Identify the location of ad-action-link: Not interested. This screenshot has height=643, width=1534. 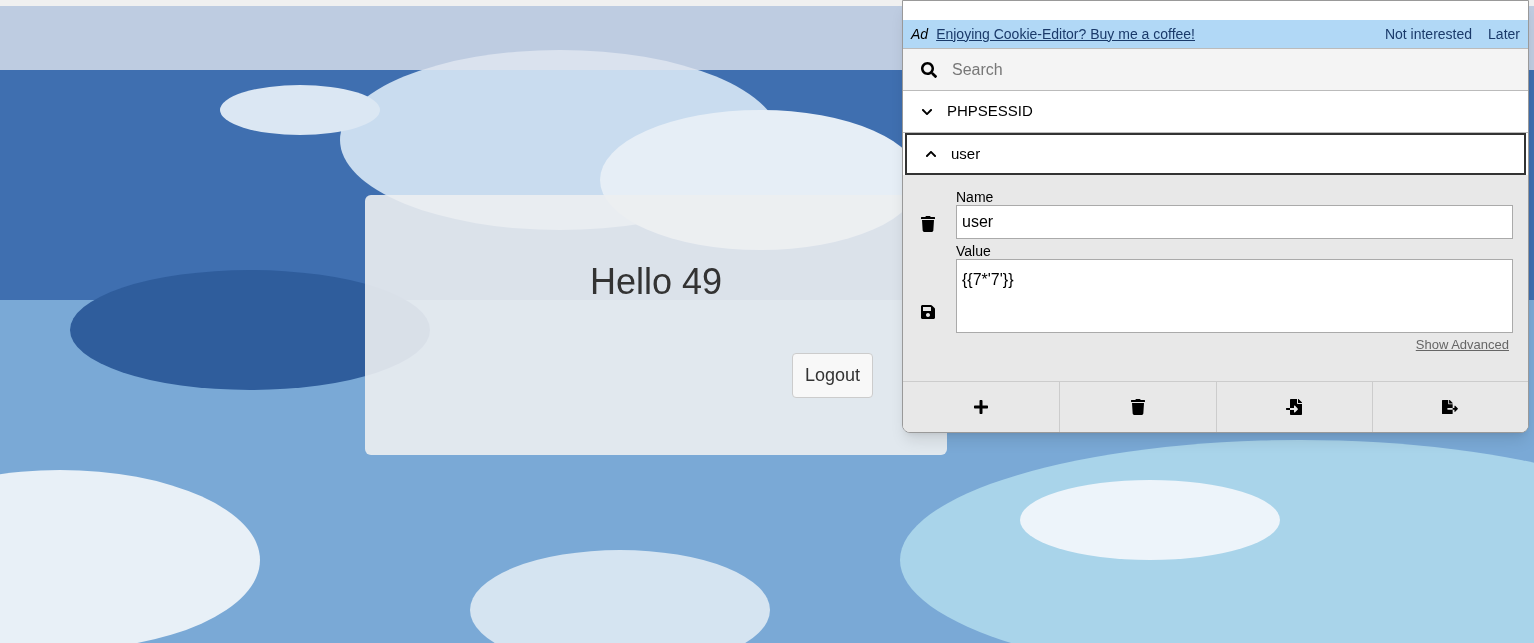
(1428, 34).